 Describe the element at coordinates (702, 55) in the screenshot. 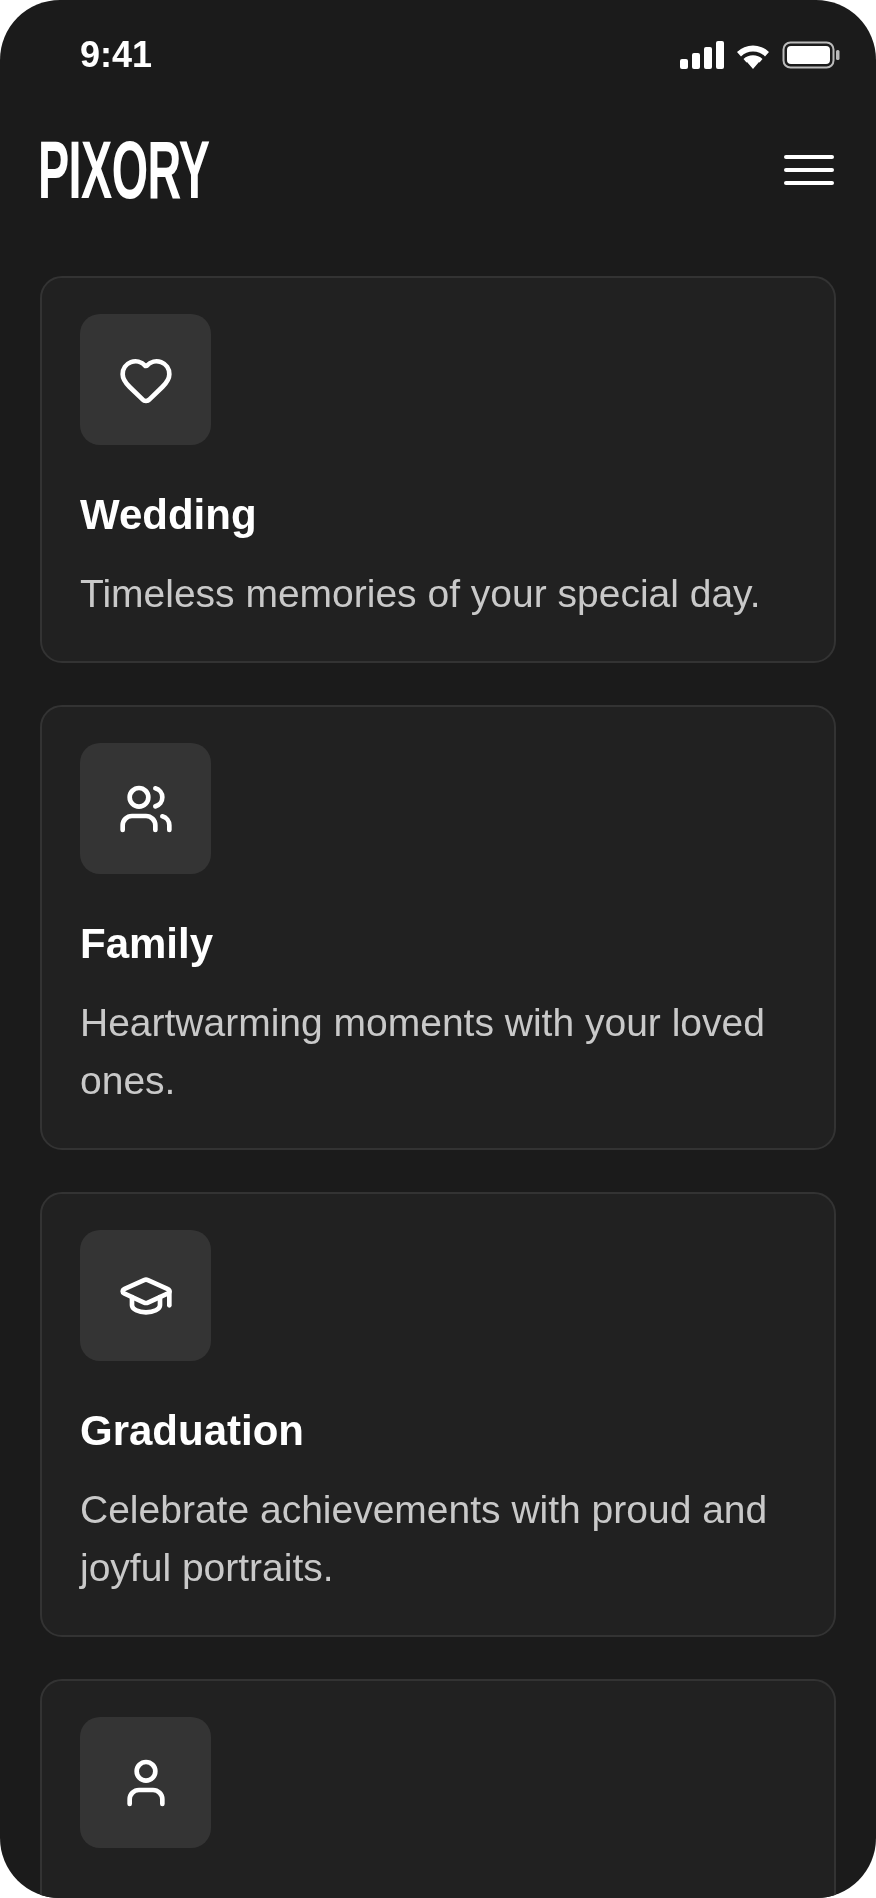

I see `signal-icon` at that location.